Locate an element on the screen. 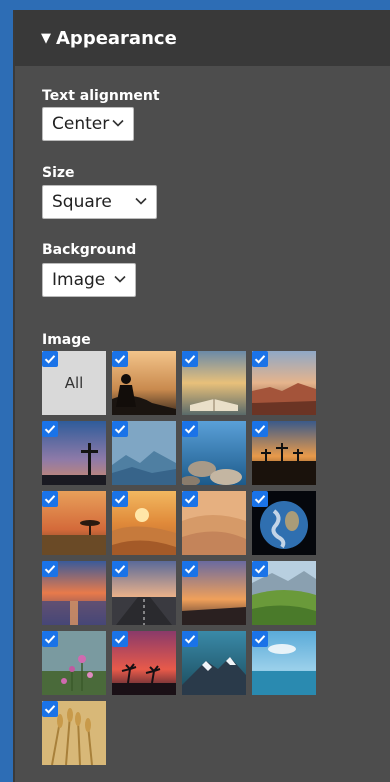 The height and width of the screenshot is (782, 390). text-alignment-label: Text alignment is located at coordinates (101, 96).